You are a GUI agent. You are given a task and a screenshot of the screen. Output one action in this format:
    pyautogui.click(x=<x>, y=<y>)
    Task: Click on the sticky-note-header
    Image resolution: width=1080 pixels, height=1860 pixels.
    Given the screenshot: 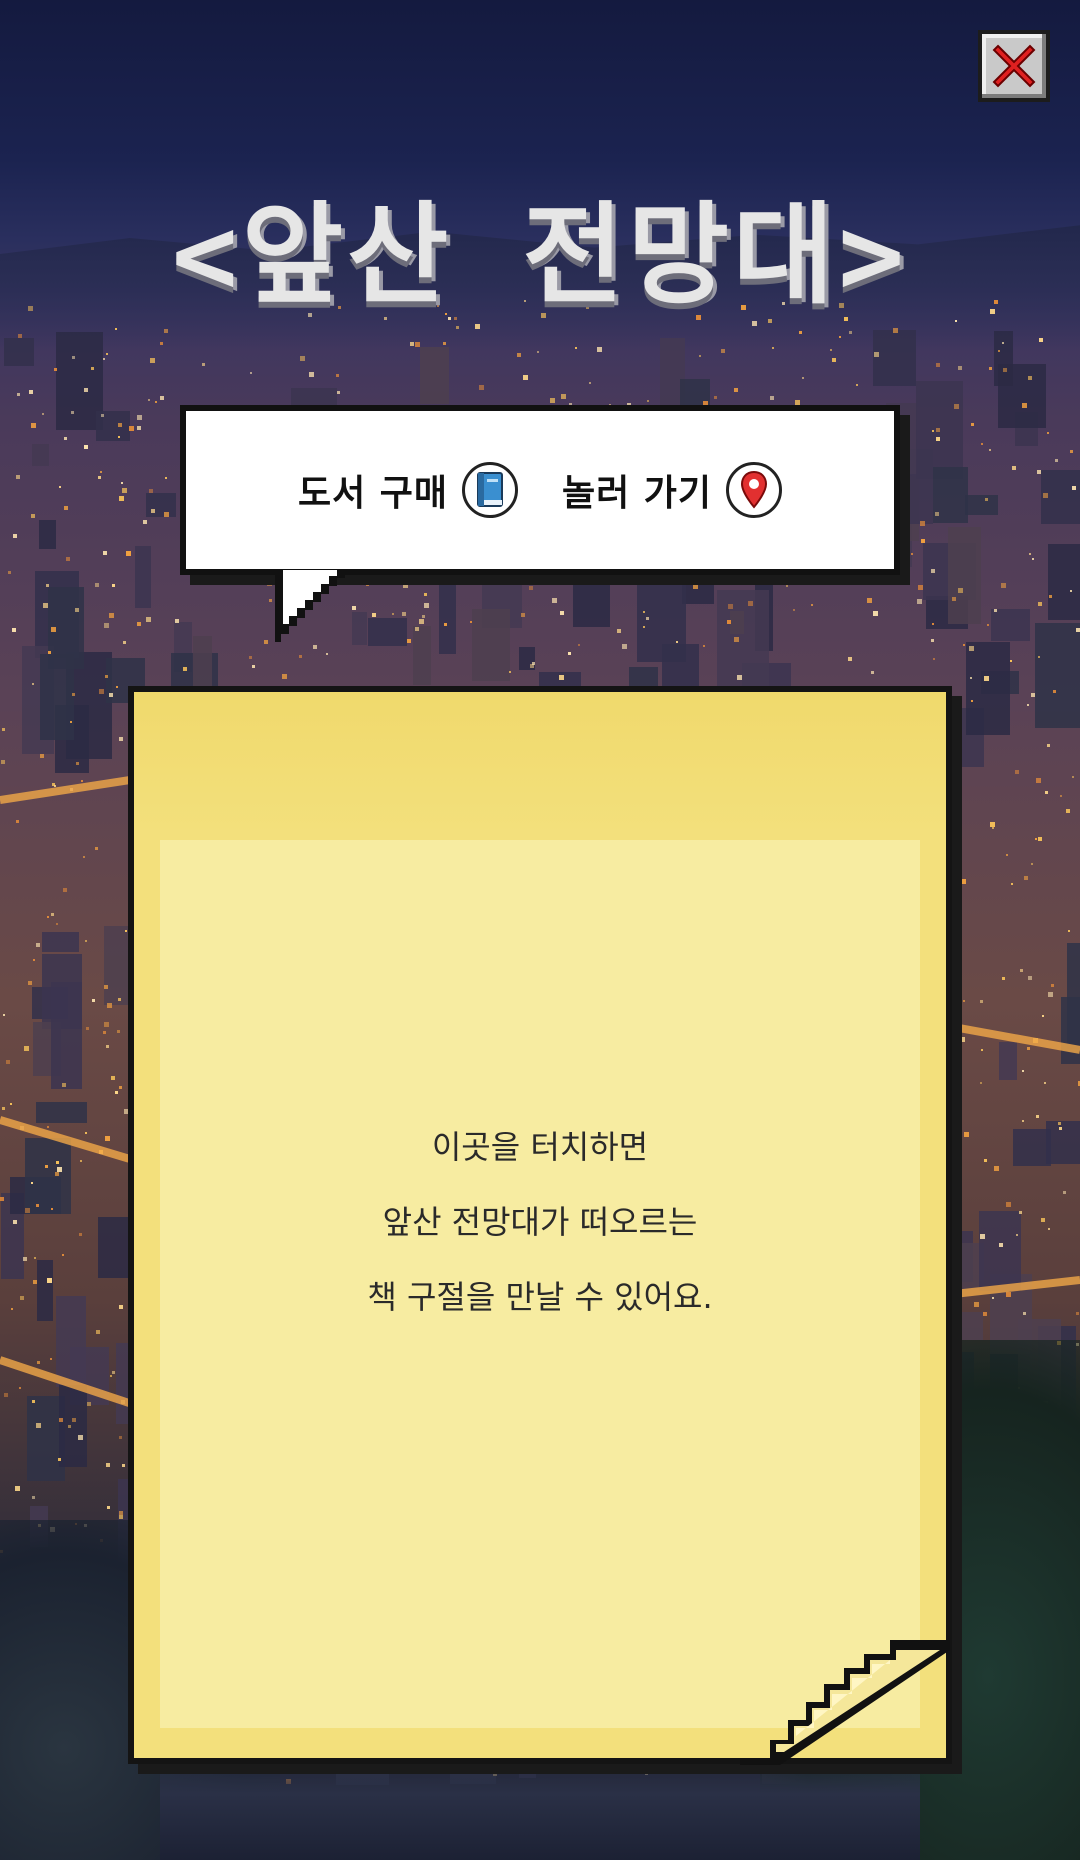 What is the action you would take?
    pyautogui.click(x=540, y=763)
    